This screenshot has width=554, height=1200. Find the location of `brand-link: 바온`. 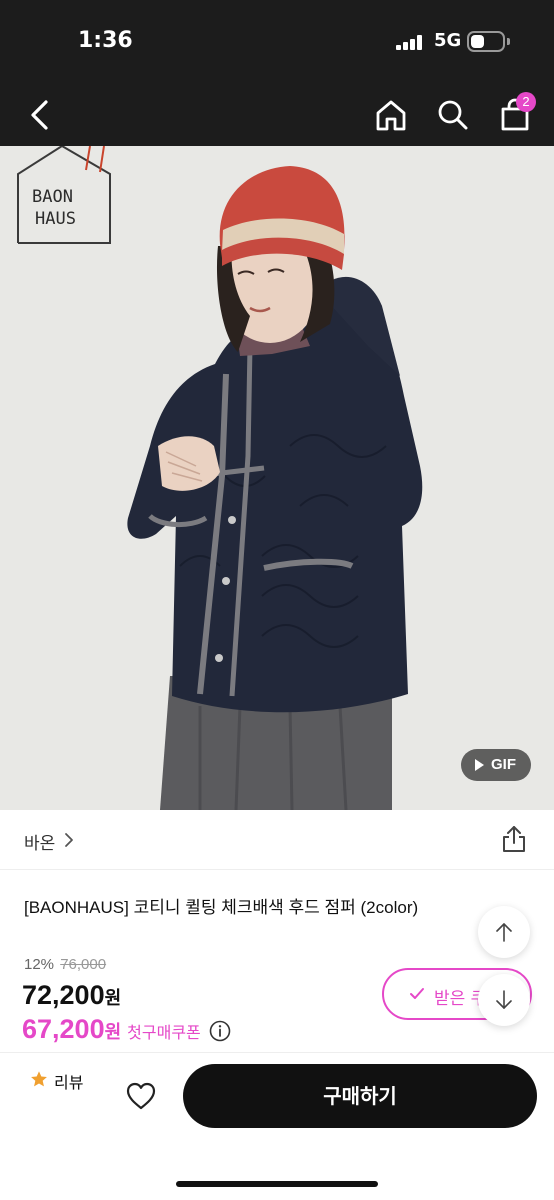

brand-link: 바온 is located at coordinates (39, 841).